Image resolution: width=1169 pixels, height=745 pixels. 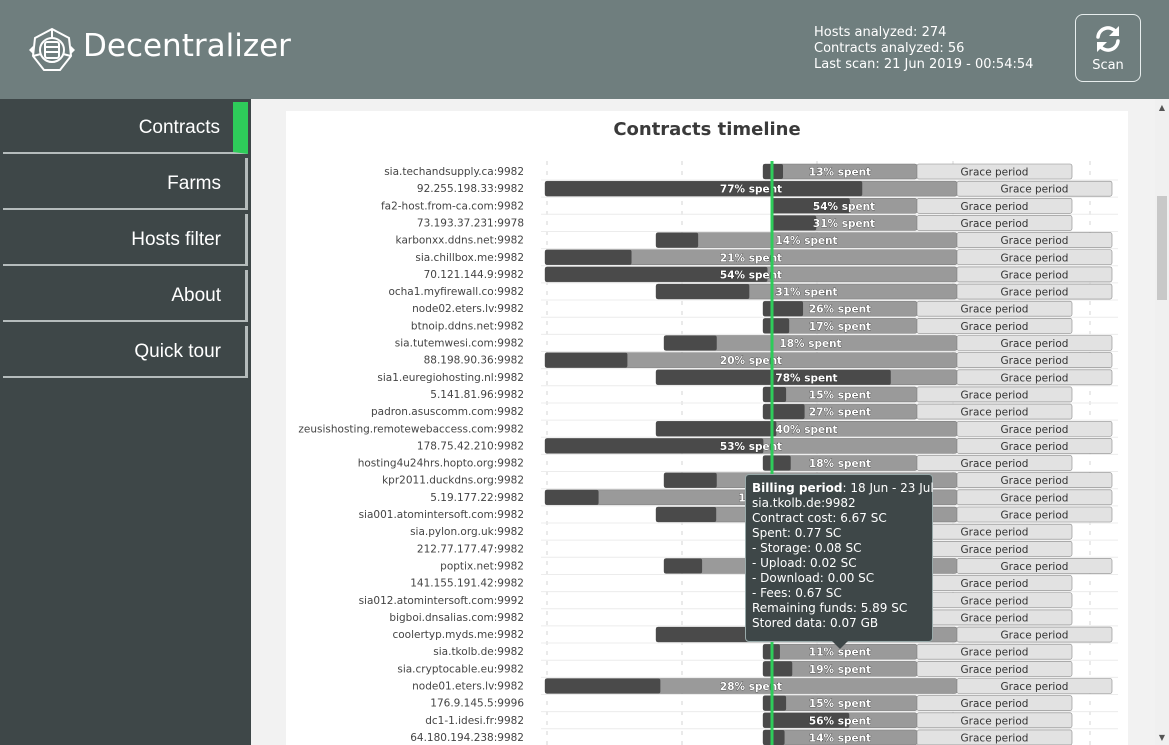 What do you see at coordinates (1108, 39) in the screenshot?
I see `refresh-icon` at bounding box center [1108, 39].